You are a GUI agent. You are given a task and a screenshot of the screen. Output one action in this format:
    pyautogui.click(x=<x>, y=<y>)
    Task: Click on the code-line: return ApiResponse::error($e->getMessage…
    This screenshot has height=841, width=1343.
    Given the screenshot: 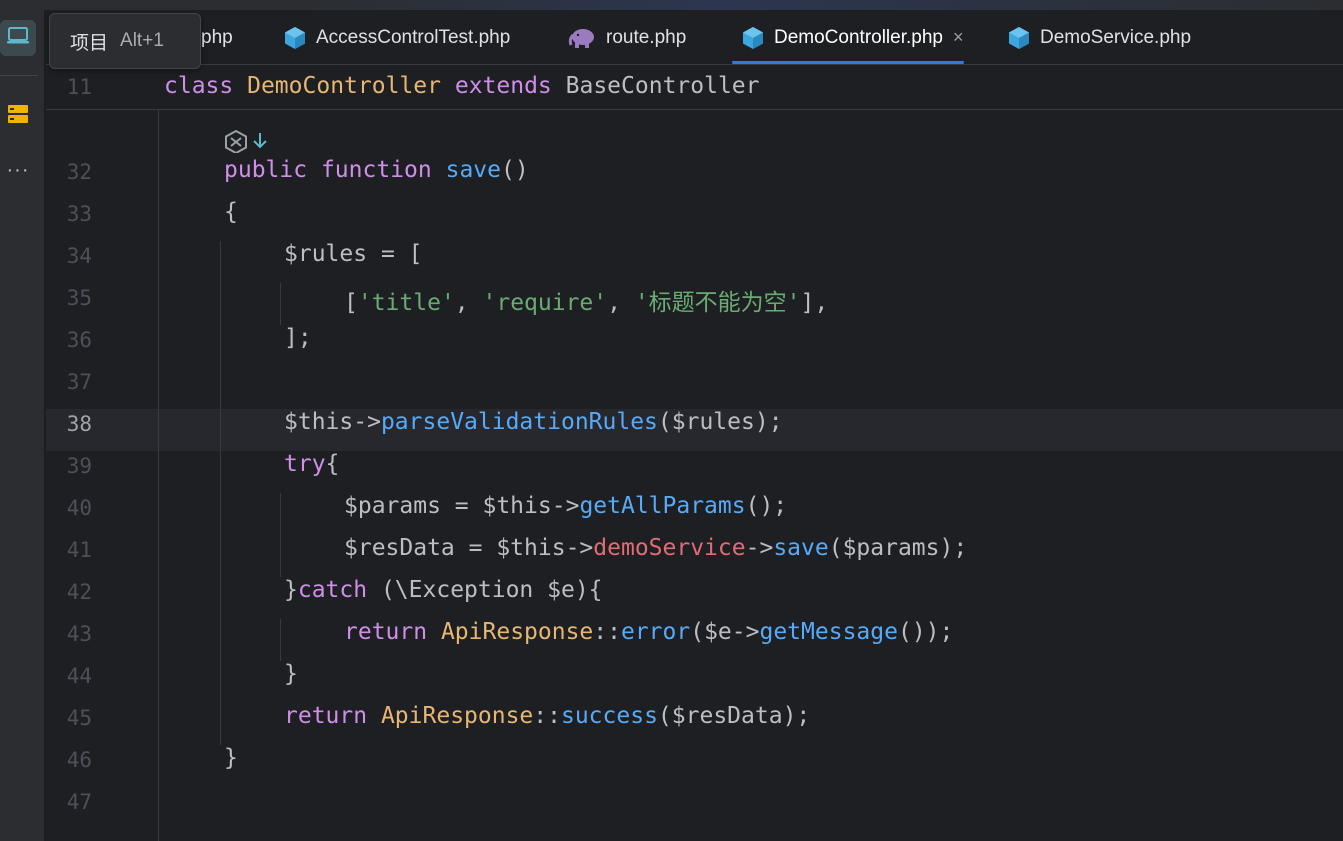 What is the action you would take?
    pyautogui.click(x=648, y=632)
    